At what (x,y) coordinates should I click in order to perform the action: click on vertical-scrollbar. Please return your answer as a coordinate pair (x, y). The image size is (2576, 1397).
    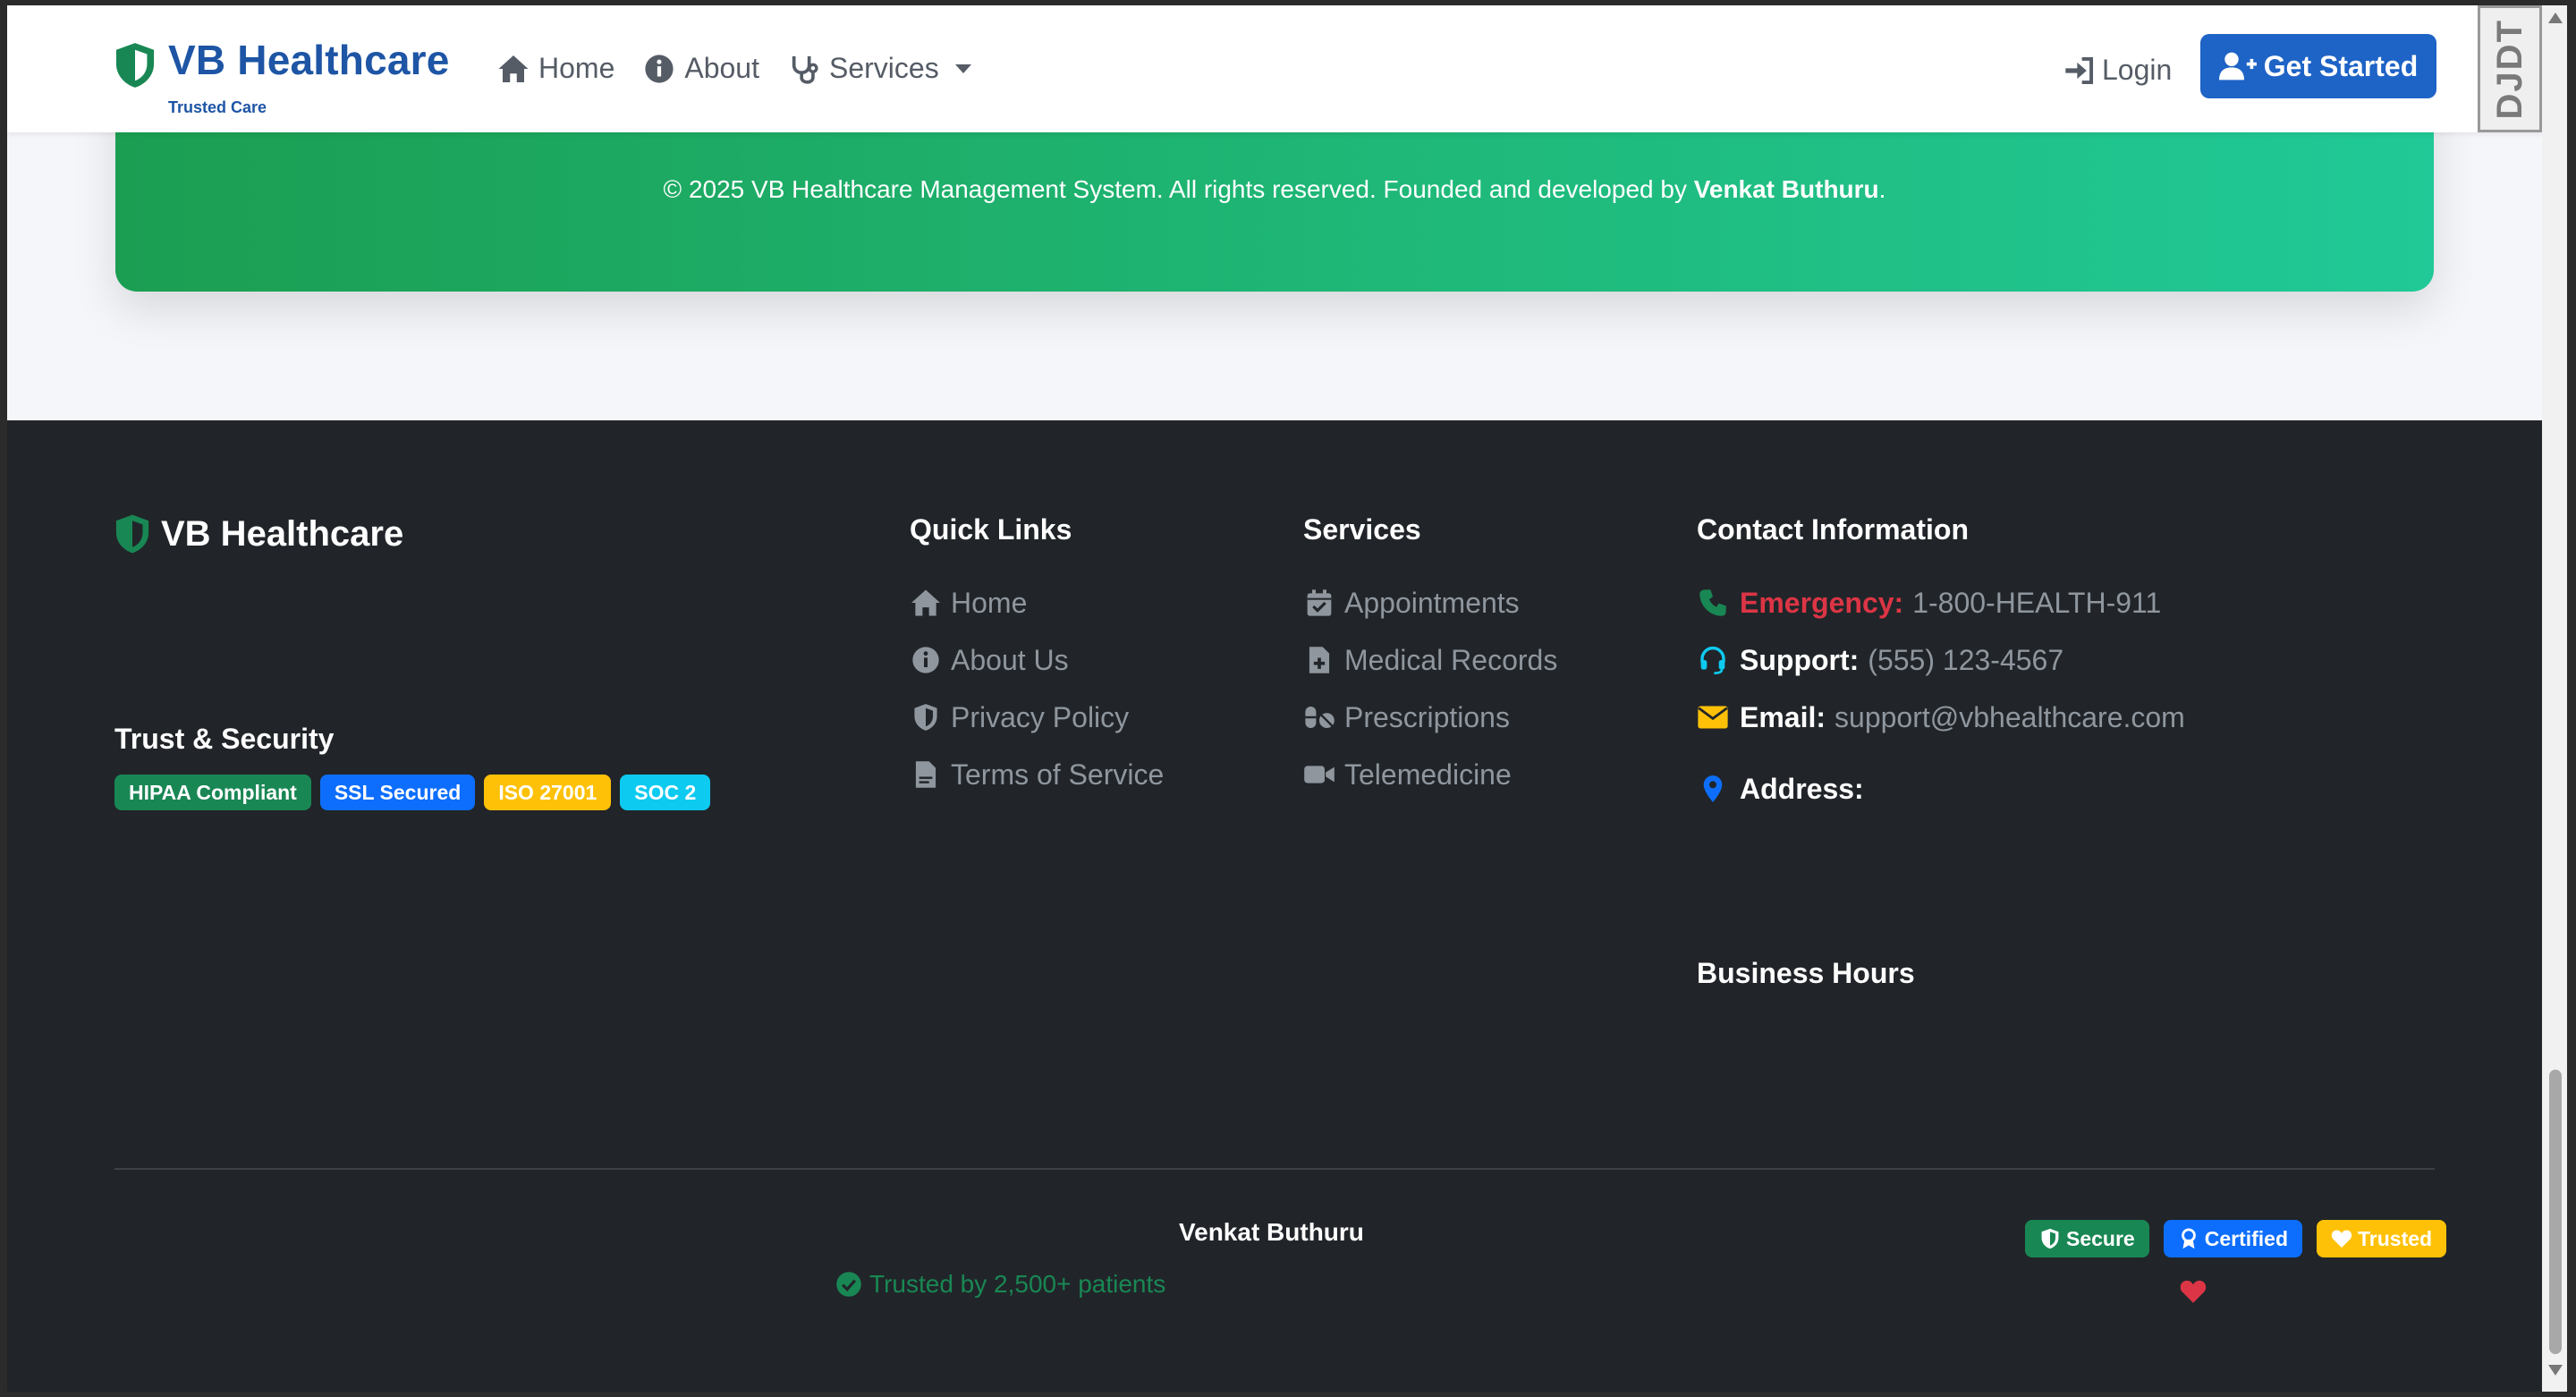
    Looking at the image, I should click on (2554, 698).